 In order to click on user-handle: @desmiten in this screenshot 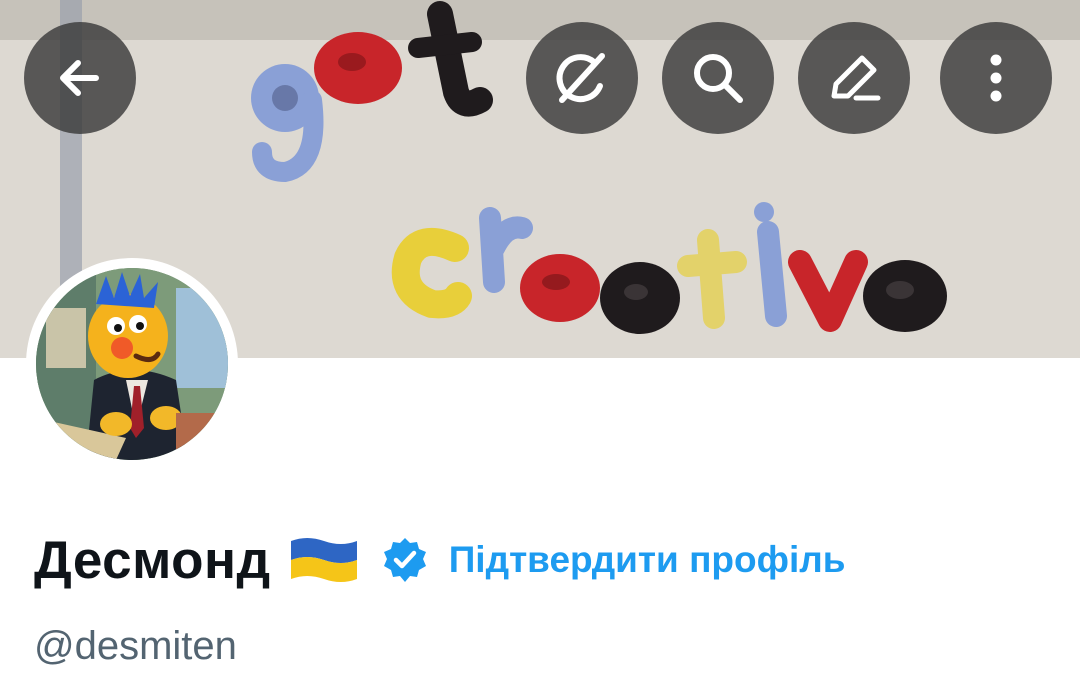, I will do `click(135, 646)`.